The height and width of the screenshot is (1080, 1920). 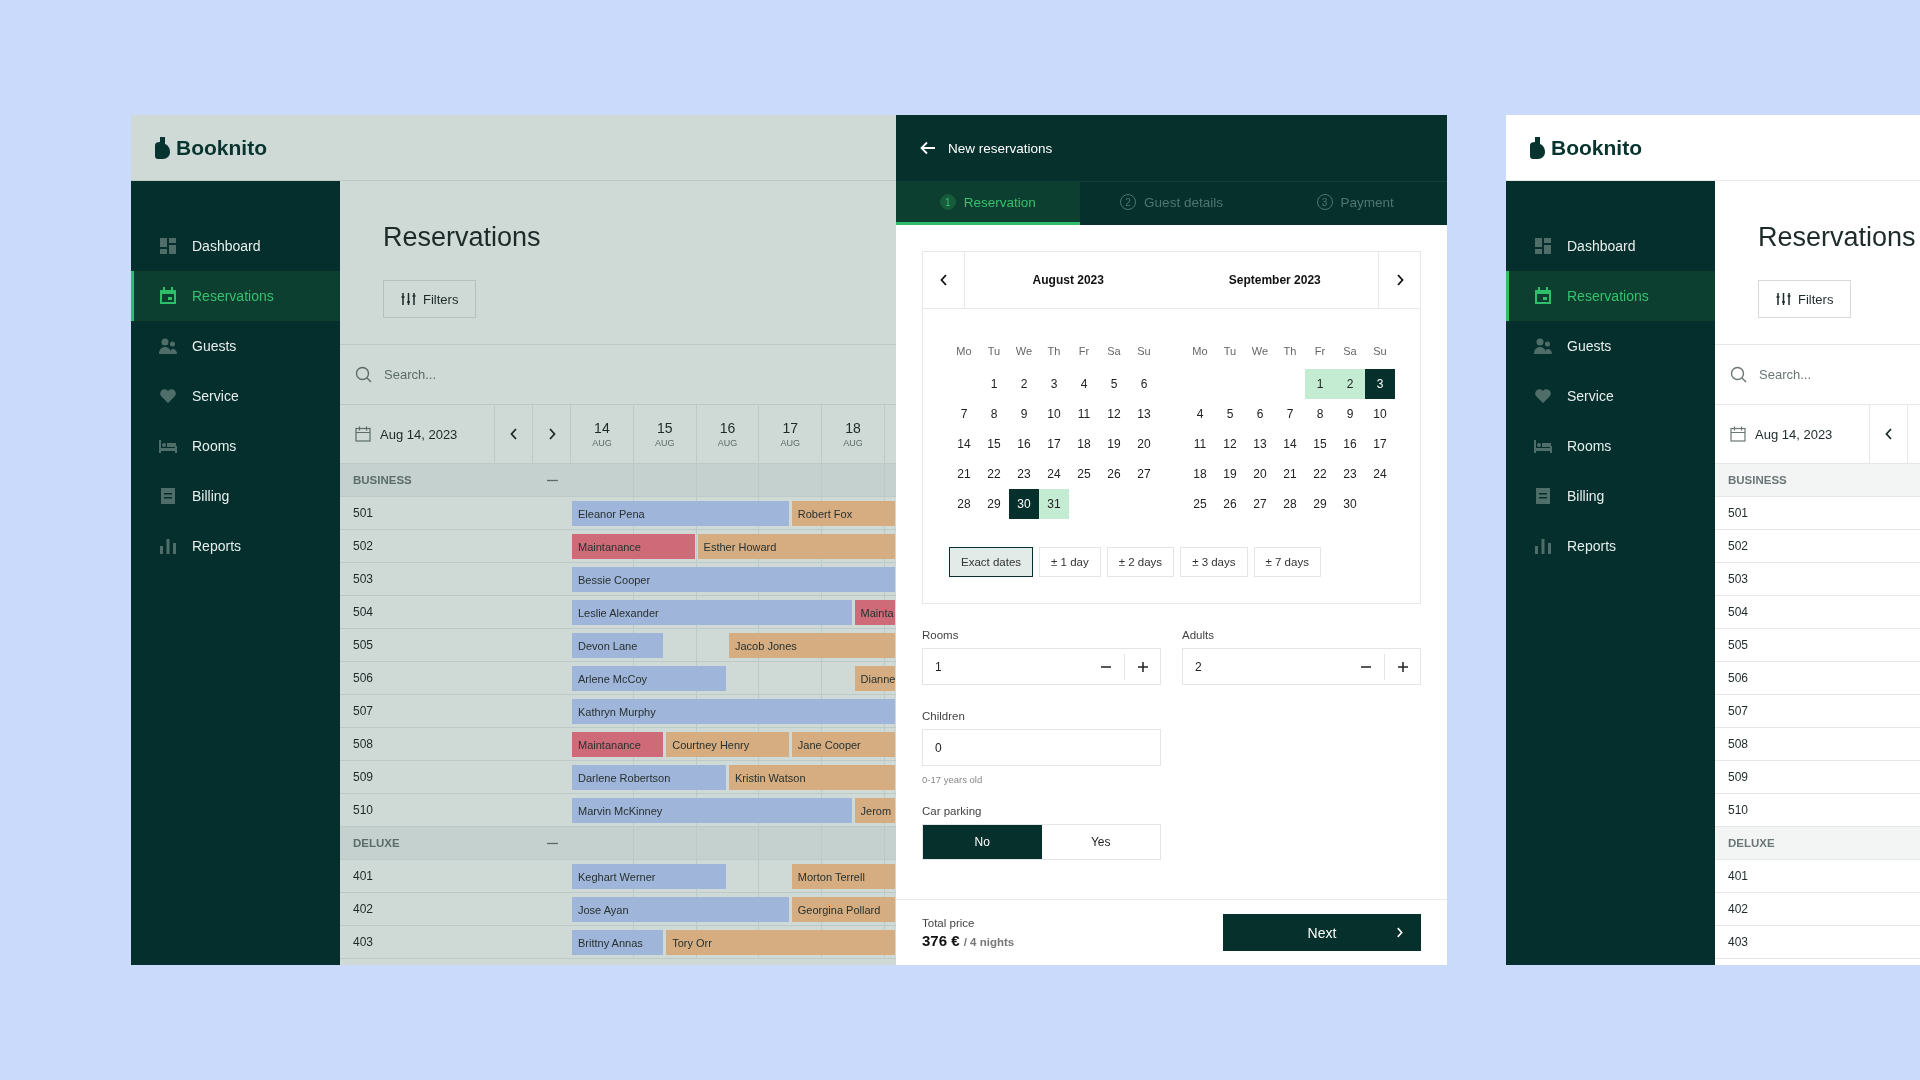 I want to click on booking-bar: Georgina Pollard, so click(x=843, y=909).